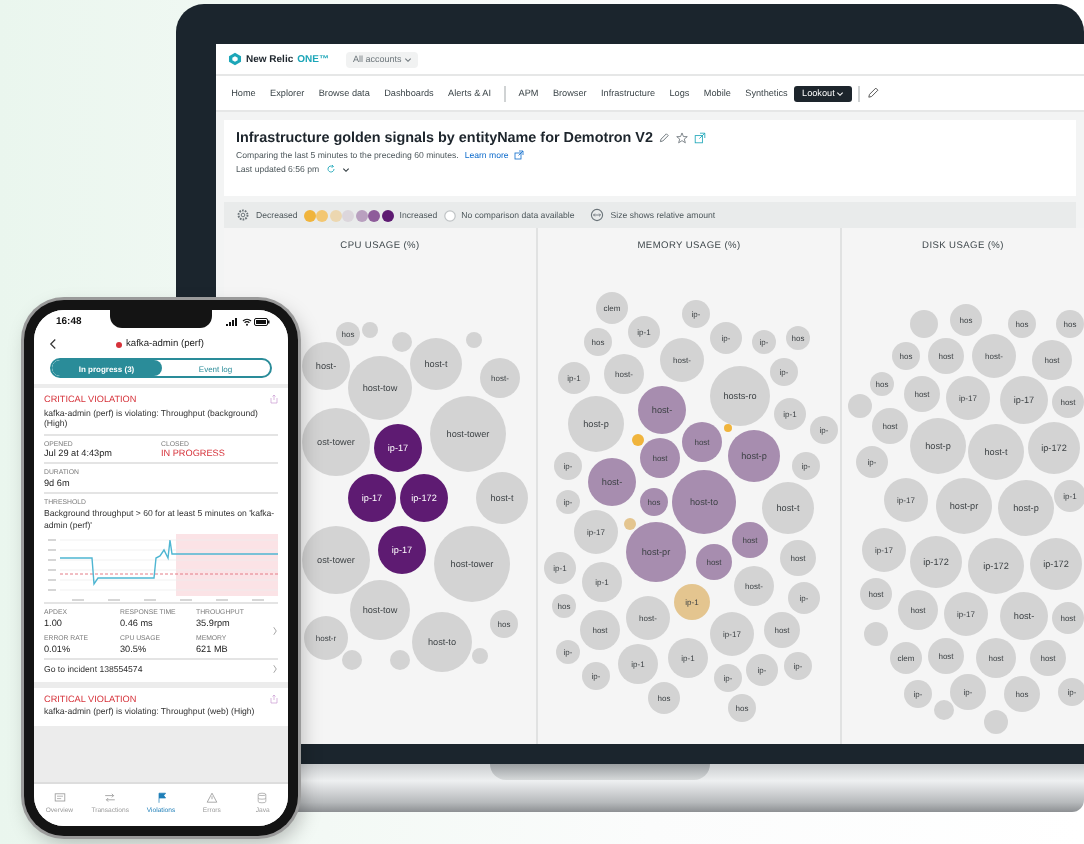 The width and height of the screenshot is (1084, 844). I want to click on warning-icon, so click(211, 797).